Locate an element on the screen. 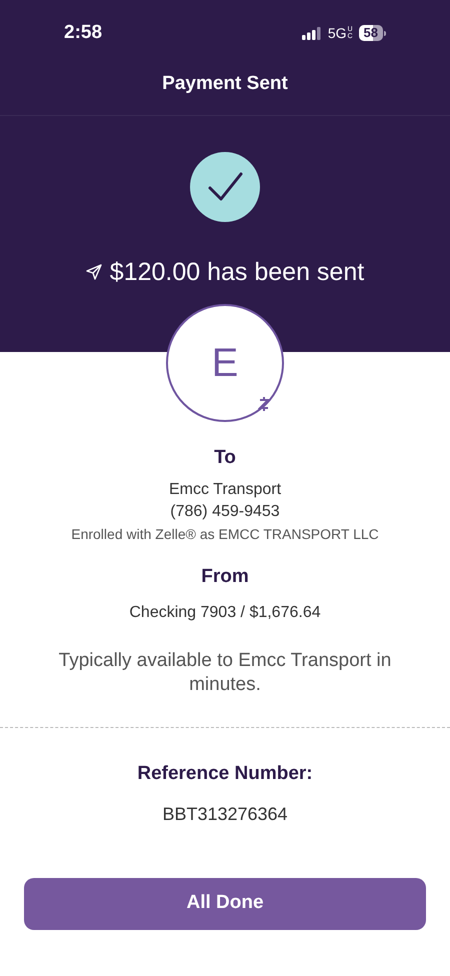 The width and height of the screenshot is (450, 976). network-label: 5G is located at coordinates (337, 33).